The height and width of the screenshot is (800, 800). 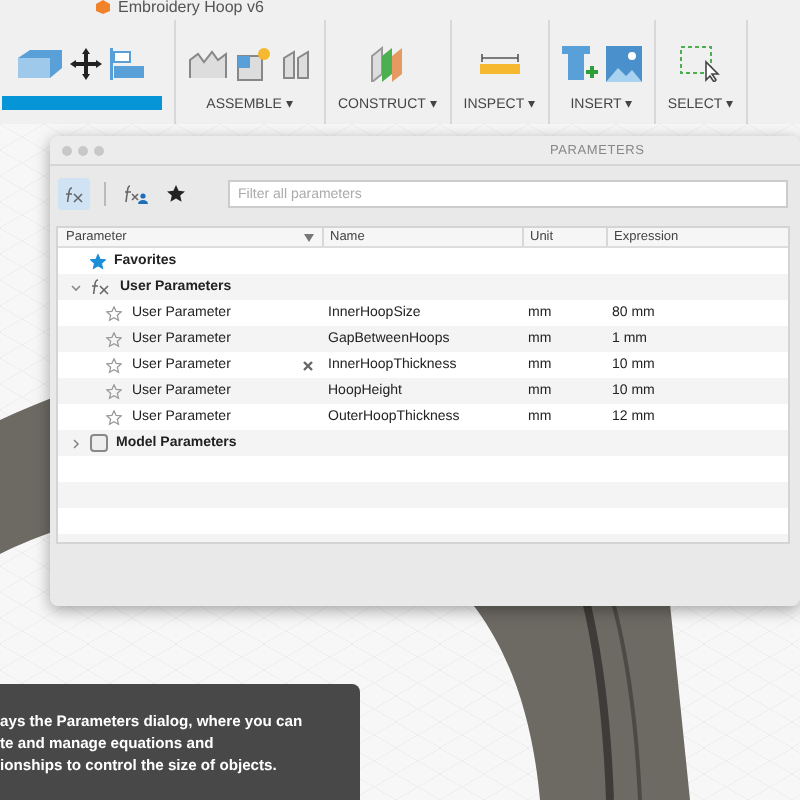 What do you see at coordinates (103, 7) in the screenshot?
I see `document-icon` at bounding box center [103, 7].